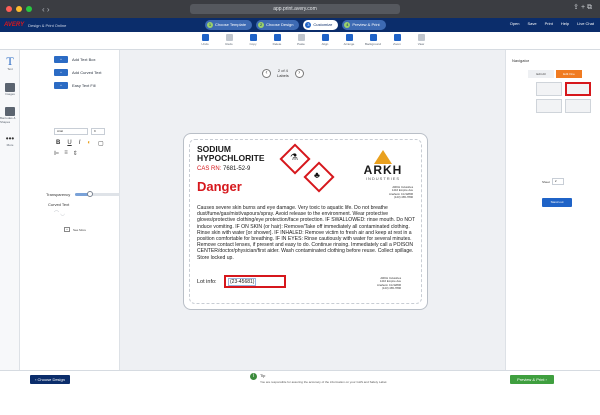 This screenshot has width=600, height=415. What do you see at coordinates (219, 186) in the screenshot?
I see `signal-word: Danger` at bounding box center [219, 186].